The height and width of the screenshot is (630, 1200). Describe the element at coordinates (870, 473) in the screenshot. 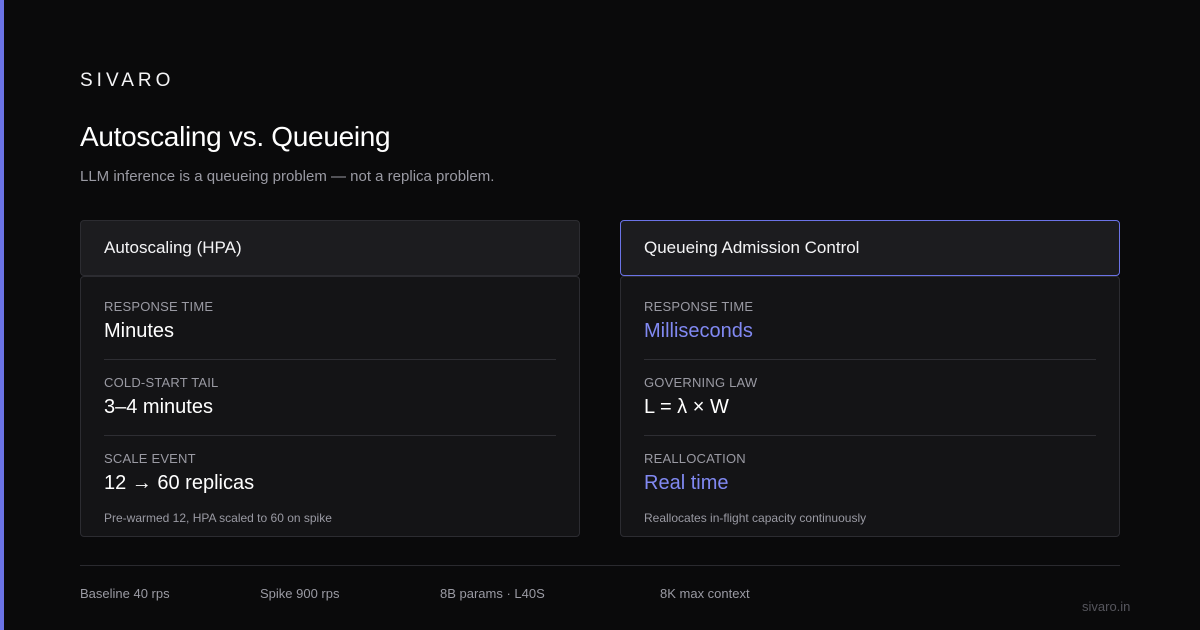

I see `metric-reallocation: REALLOCATION Real time` at that location.